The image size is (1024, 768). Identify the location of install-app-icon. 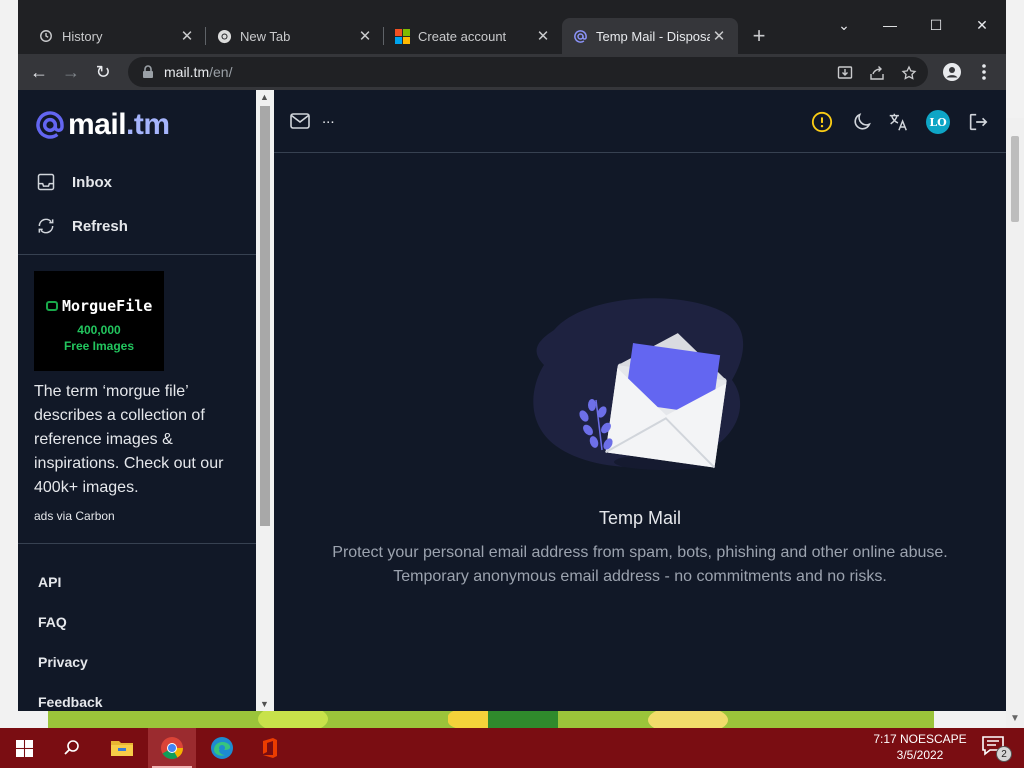
(845, 73).